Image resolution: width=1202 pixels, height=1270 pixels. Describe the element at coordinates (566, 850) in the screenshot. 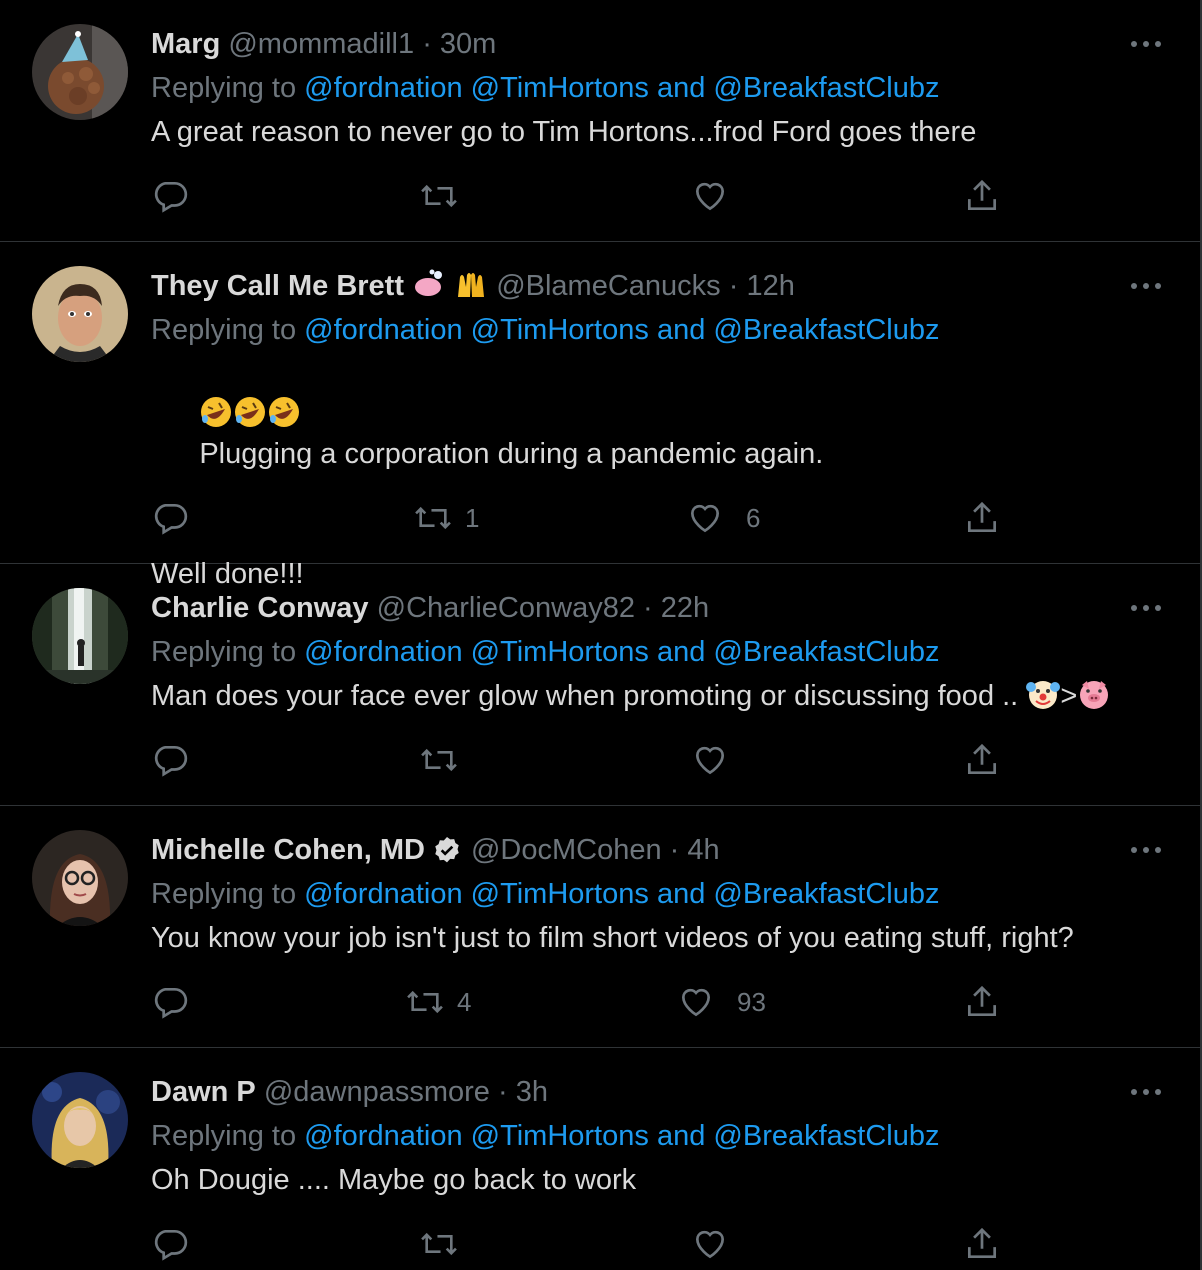

I see `user-handle: @DocMCohen` at that location.